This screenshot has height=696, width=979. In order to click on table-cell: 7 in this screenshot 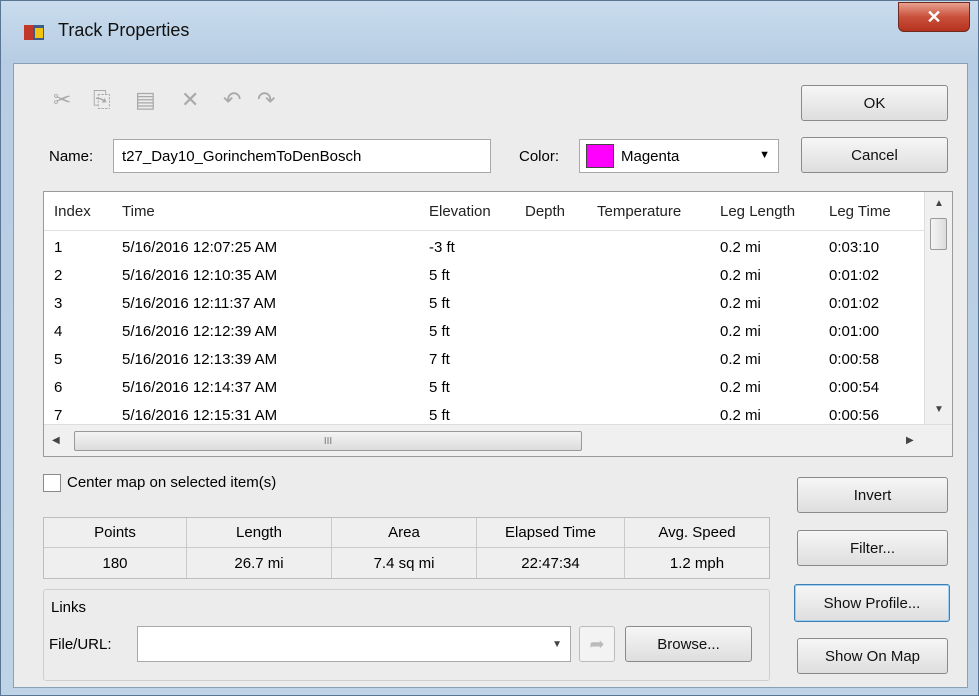, I will do `click(58, 415)`.